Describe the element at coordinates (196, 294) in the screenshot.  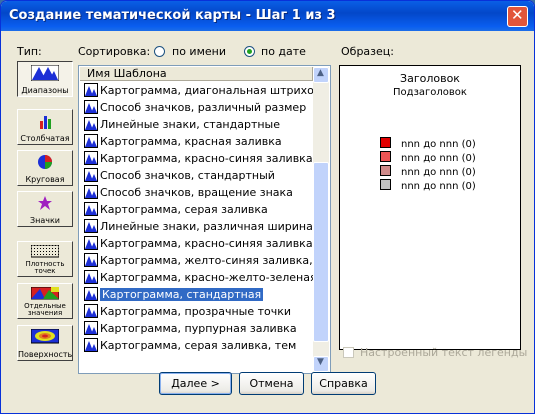
I see `list-item: Картограмма, стандартная` at that location.